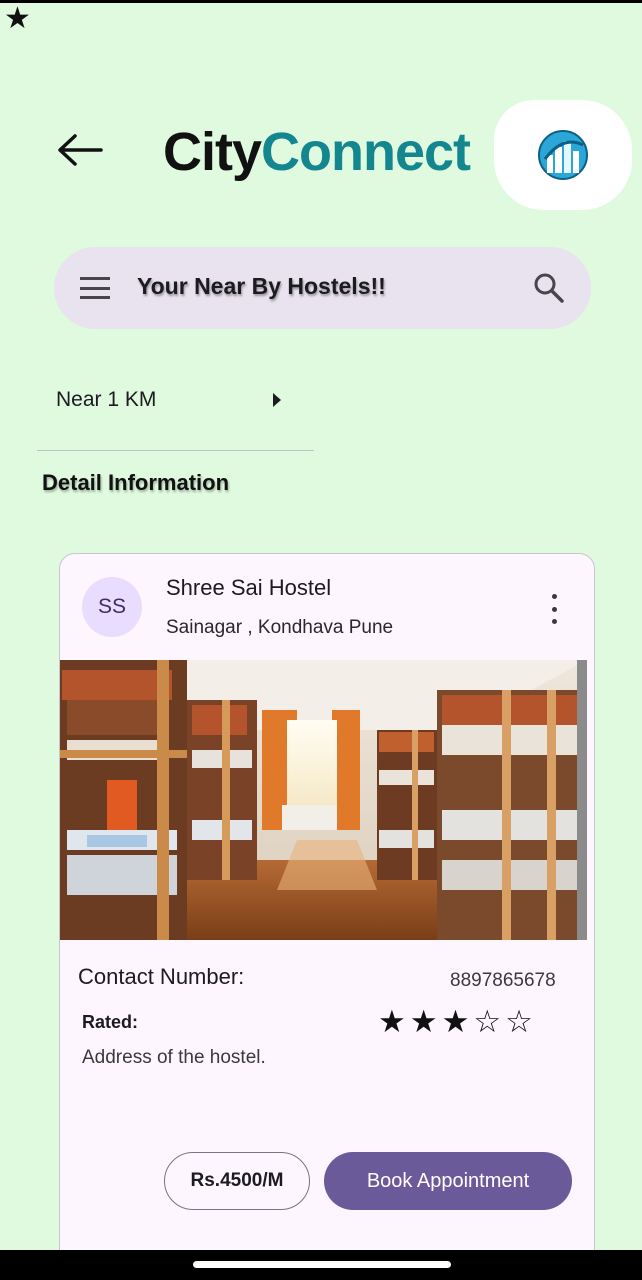 Image resolution: width=642 pixels, height=1280 pixels. I want to click on top-edge-line, so click(321, 1).